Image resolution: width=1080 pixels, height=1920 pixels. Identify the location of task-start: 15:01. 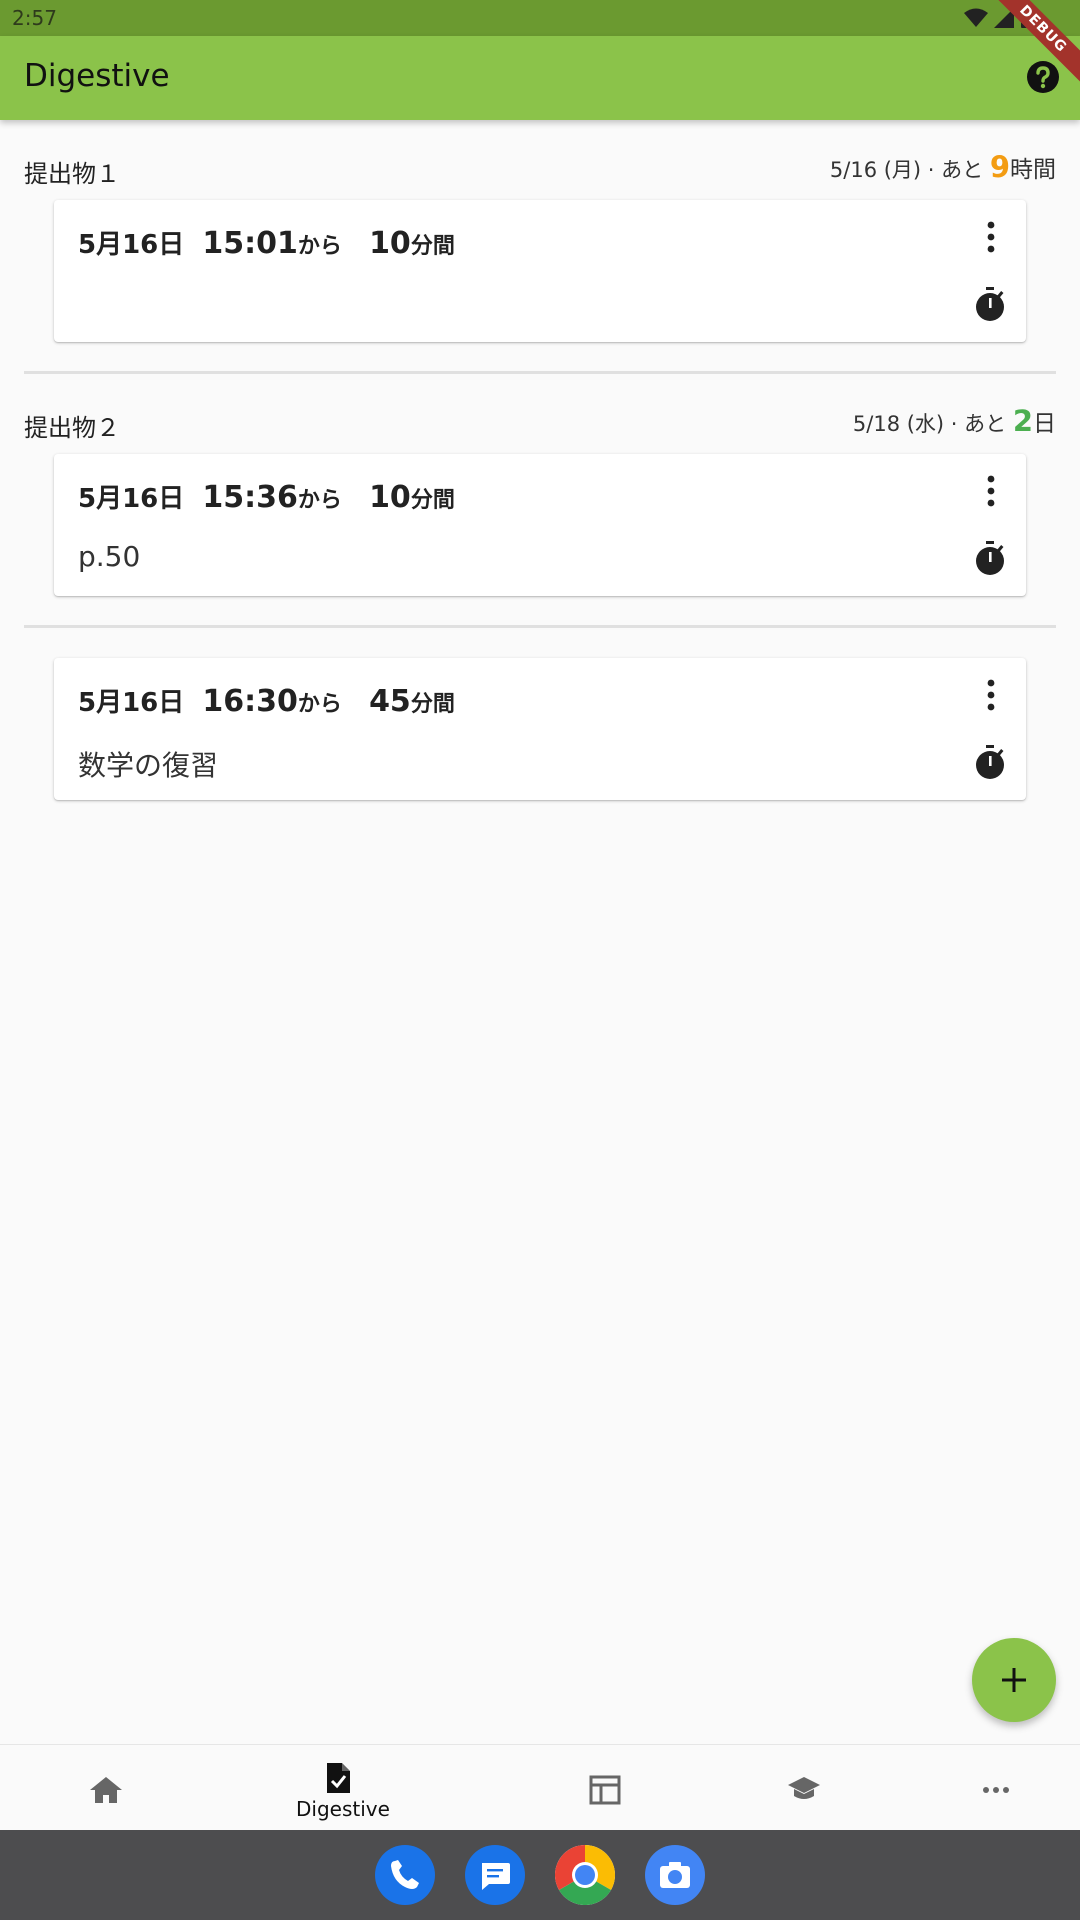
(250, 243).